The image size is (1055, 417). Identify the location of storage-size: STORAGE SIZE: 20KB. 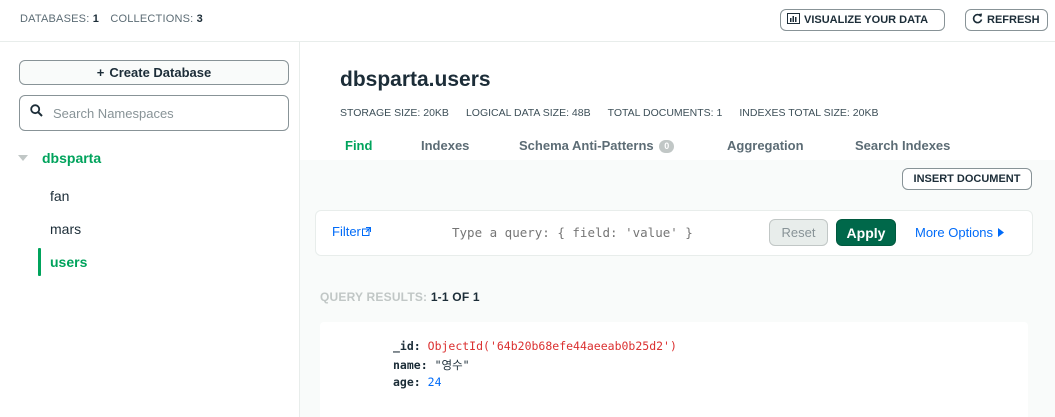
(394, 113).